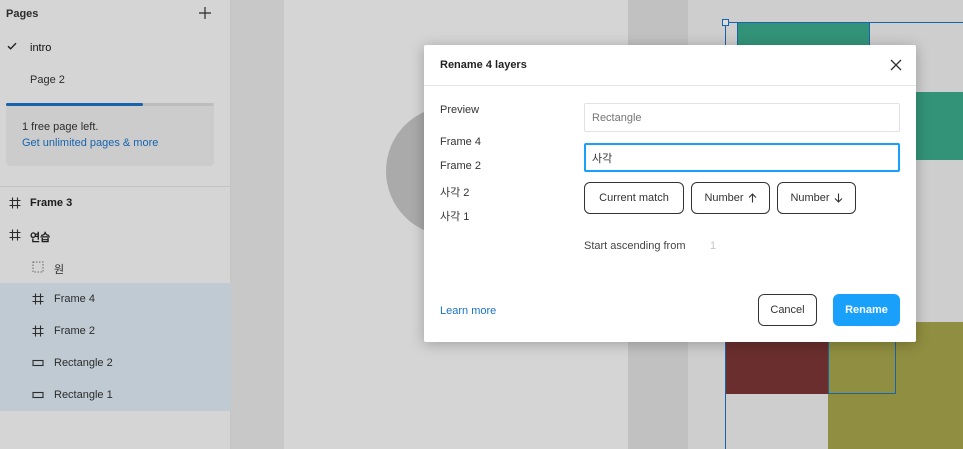 The width and height of the screenshot is (963, 449). I want to click on preview-item: 사각 2, so click(455, 193).